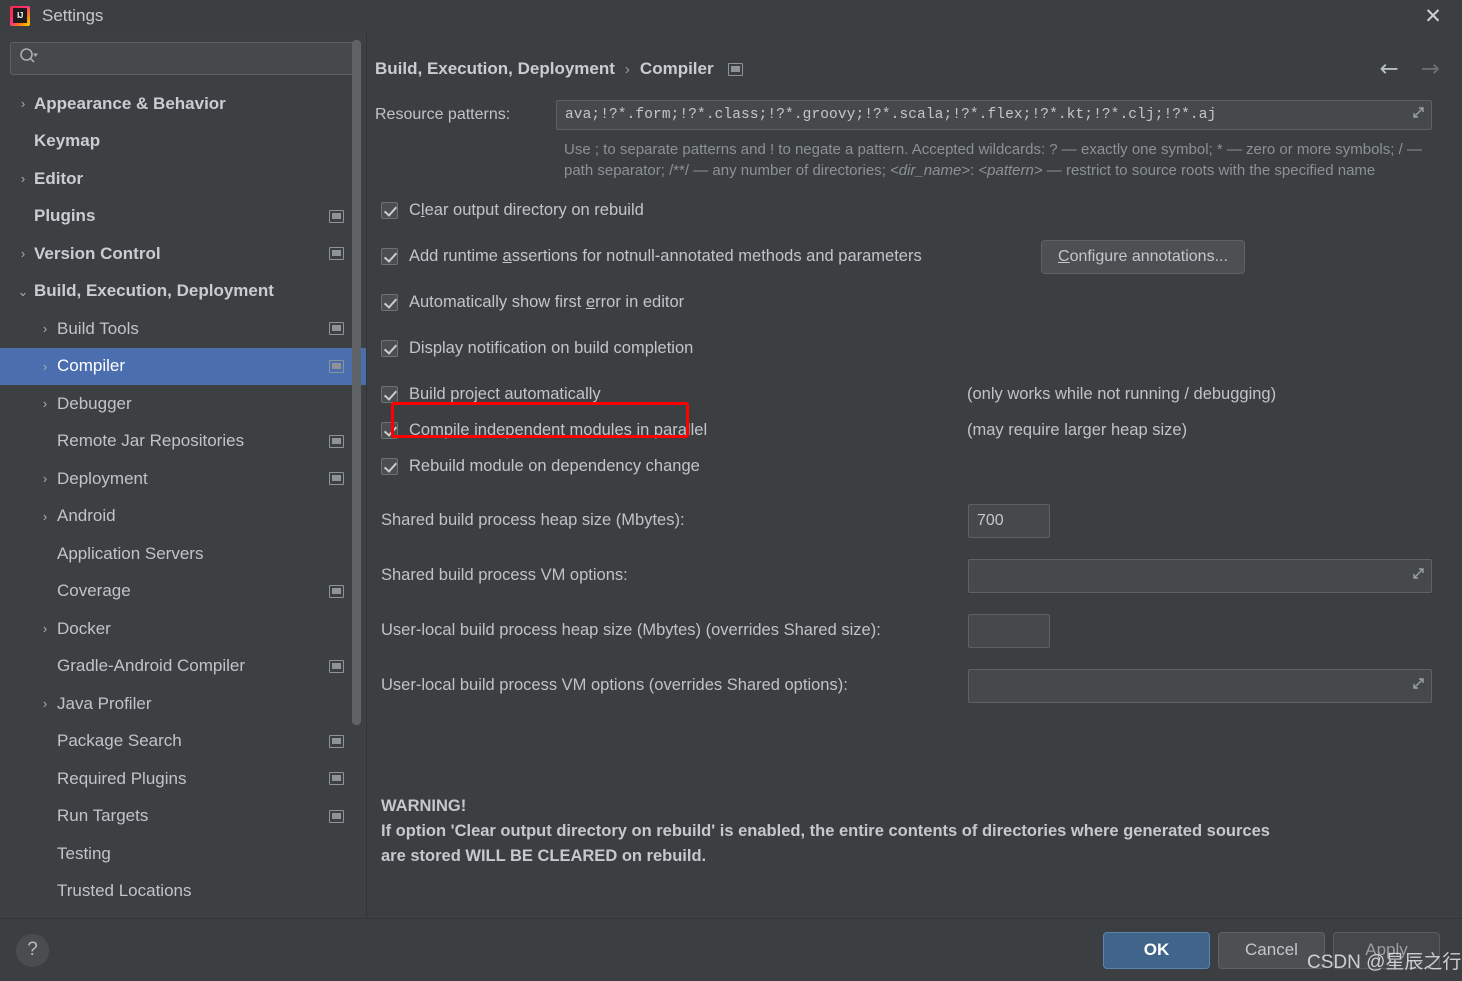 This screenshot has width=1462, height=981. What do you see at coordinates (389, 467) in the screenshot?
I see `checkbox-rebuild-module-on-dependency-change` at bounding box center [389, 467].